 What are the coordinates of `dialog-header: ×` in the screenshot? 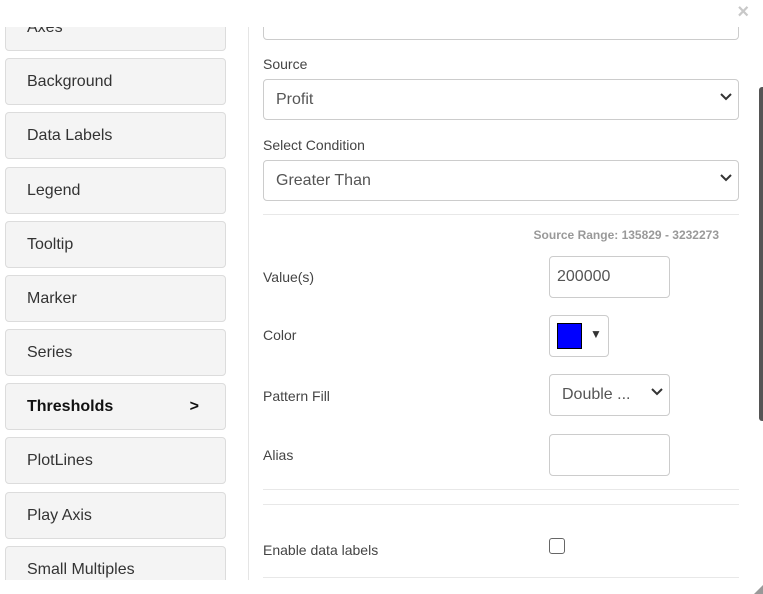 It's located at (381, 13).